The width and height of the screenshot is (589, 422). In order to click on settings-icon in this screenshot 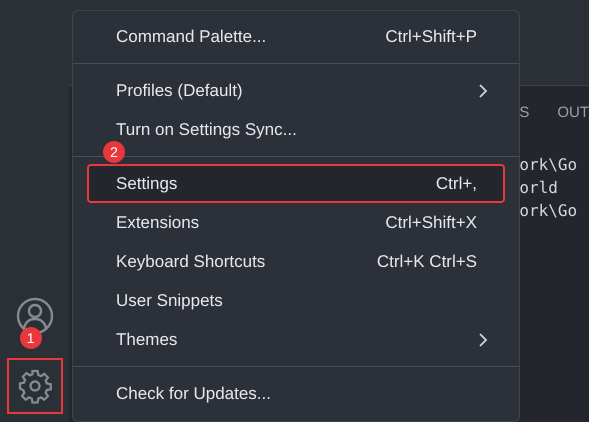, I will do `click(34, 386)`.